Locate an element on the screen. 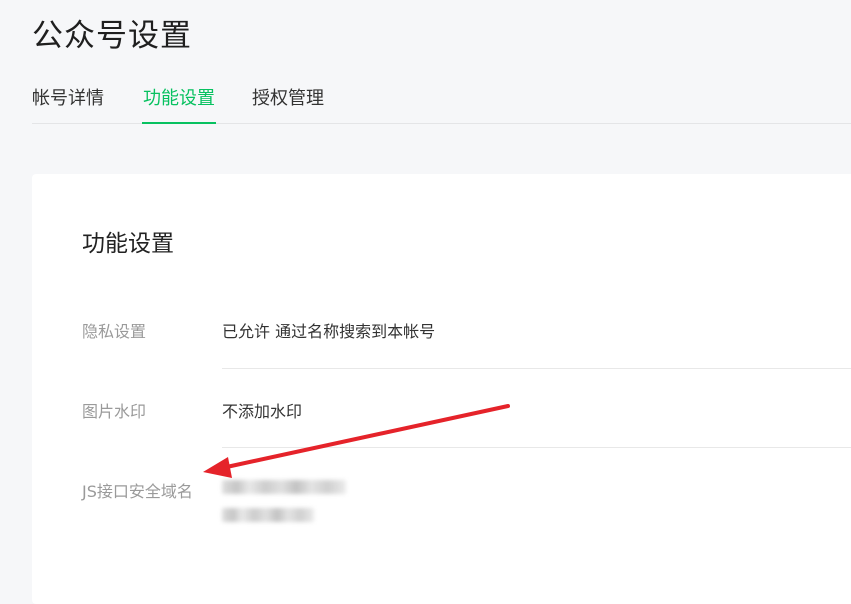 This screenshot has width=851, height=604. tab-authorization-management: 授权管理 is located at coordinates (288, 104).